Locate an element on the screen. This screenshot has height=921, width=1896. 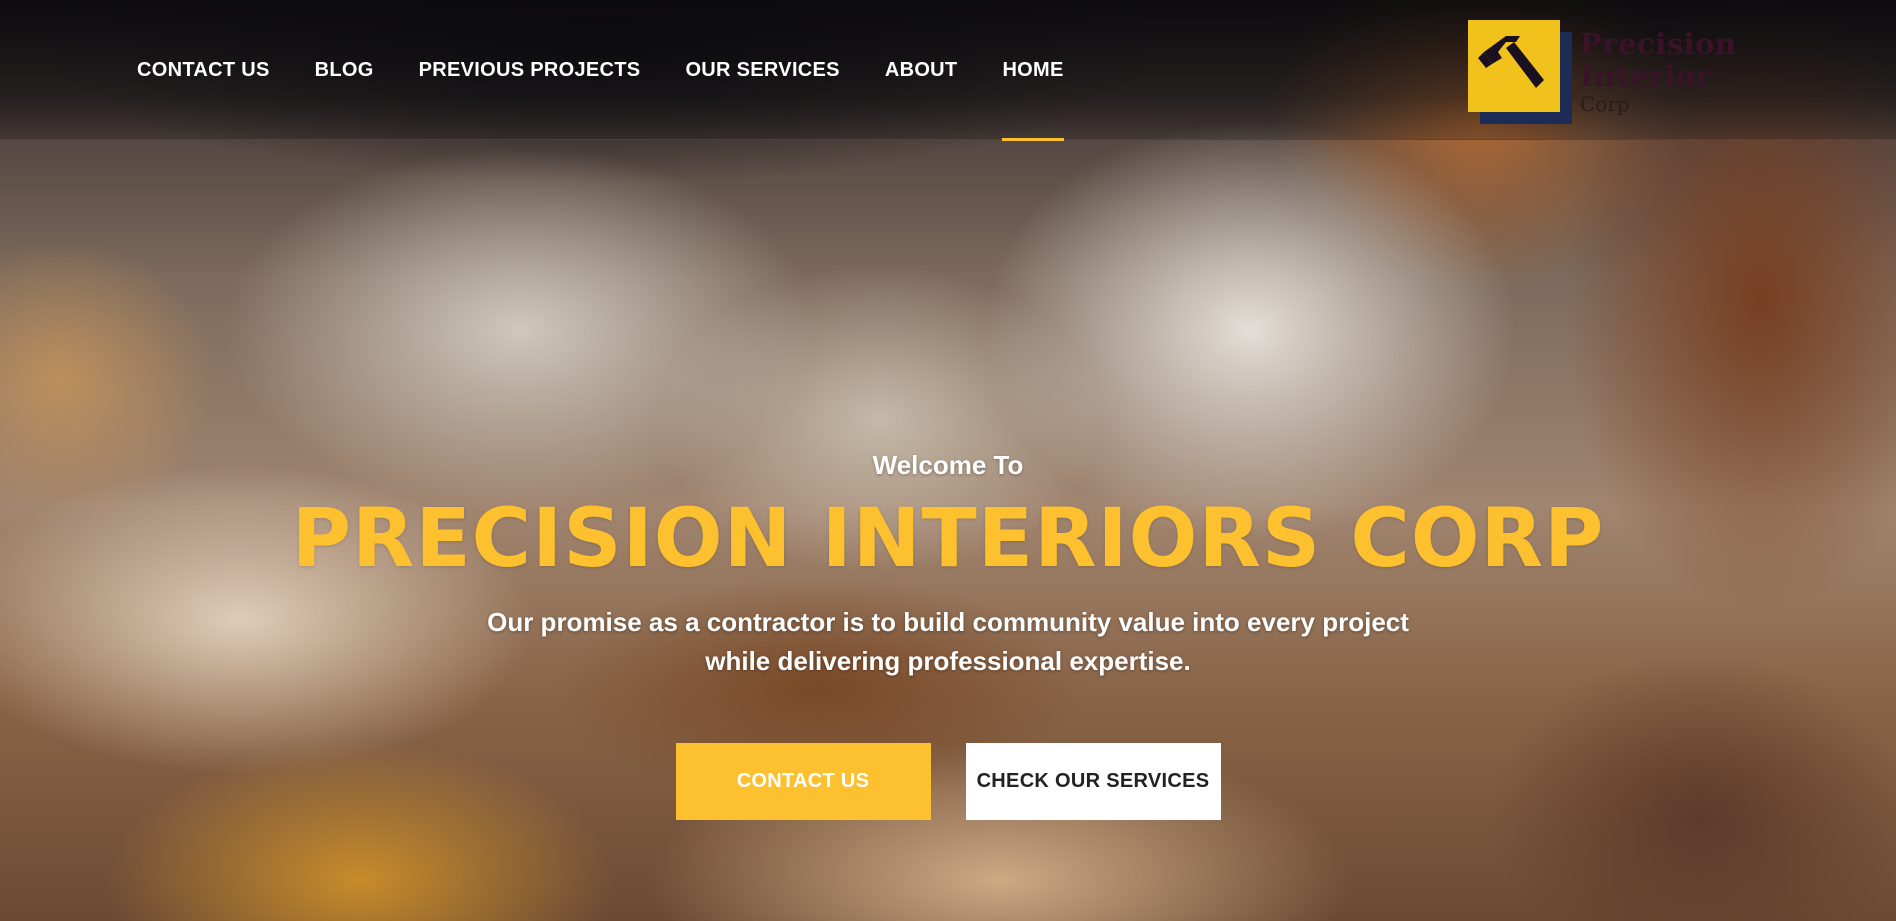
logo-line-corp: Corp is located at coordinates (1605, 104).